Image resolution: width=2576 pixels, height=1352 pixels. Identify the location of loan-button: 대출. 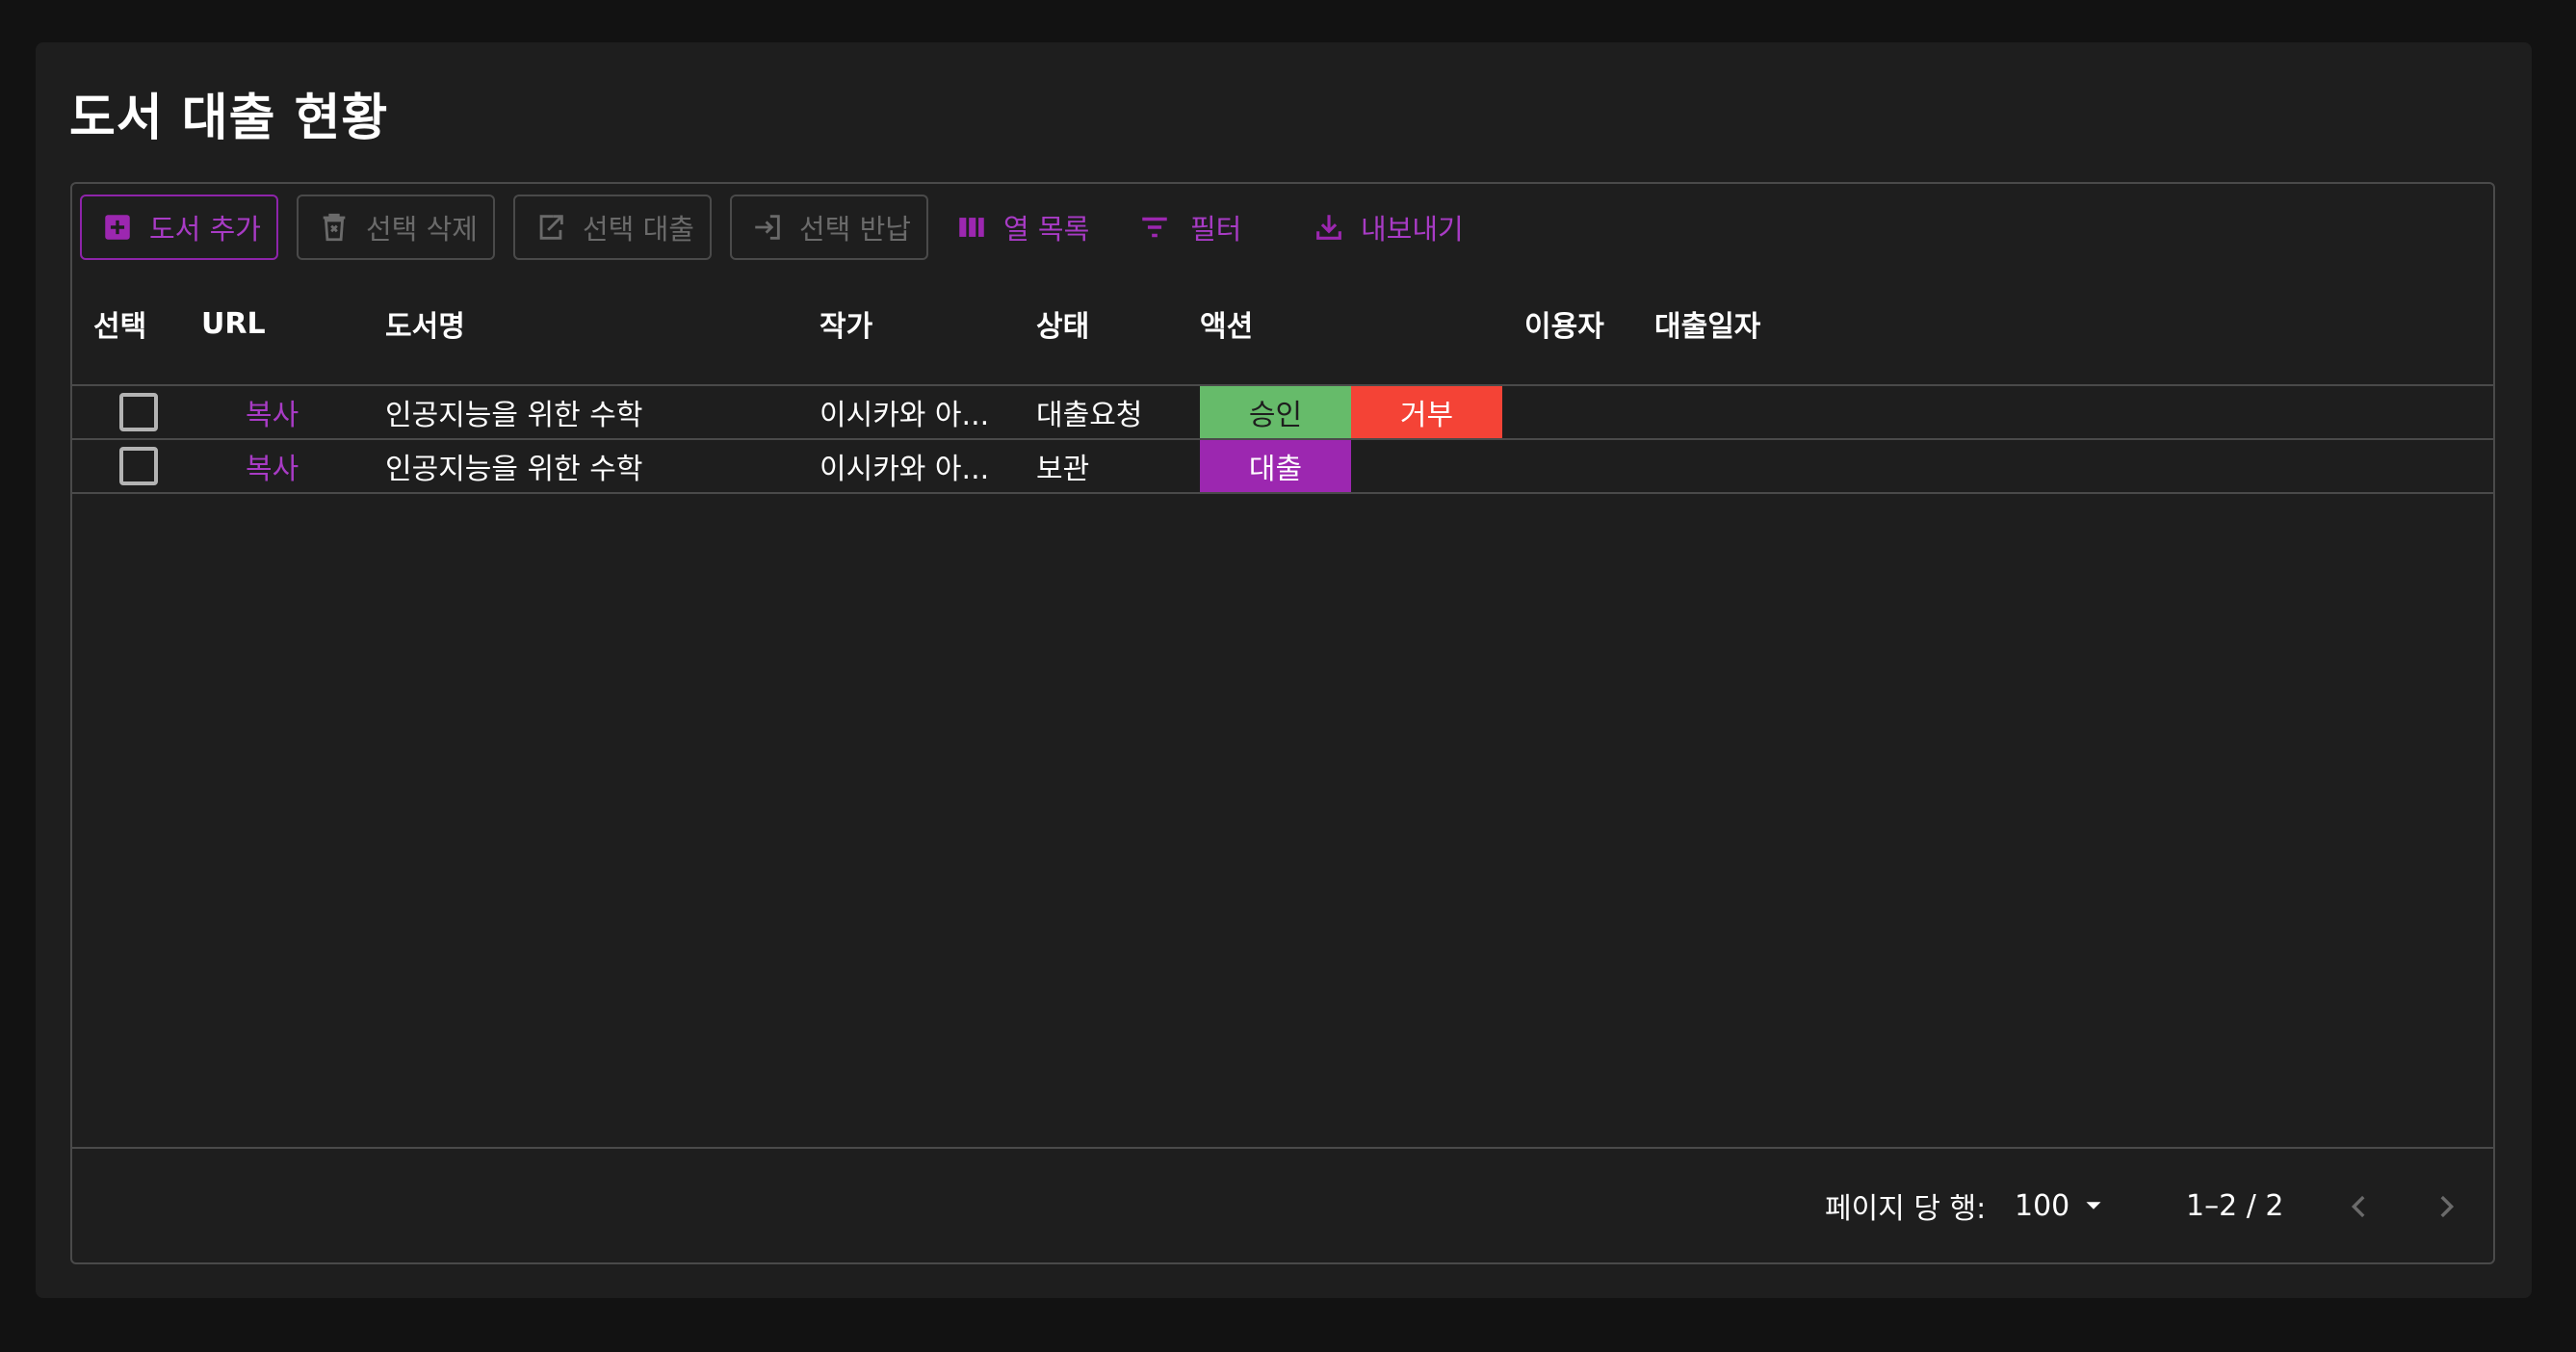
(1275, 466).